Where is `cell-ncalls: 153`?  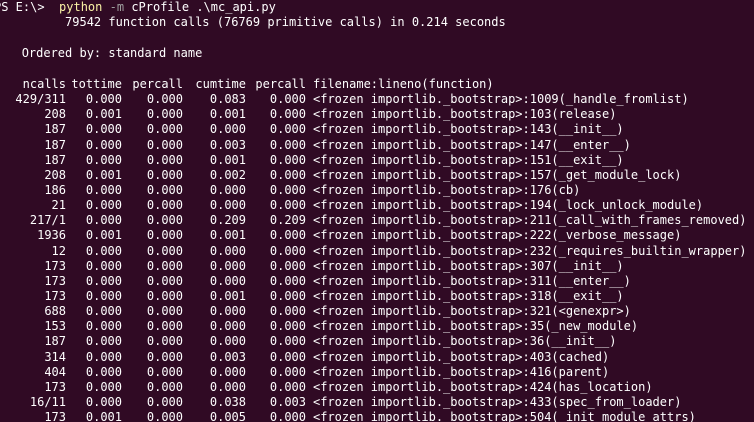
cell-ncalls: 153 is located at coordinates (55, 326).